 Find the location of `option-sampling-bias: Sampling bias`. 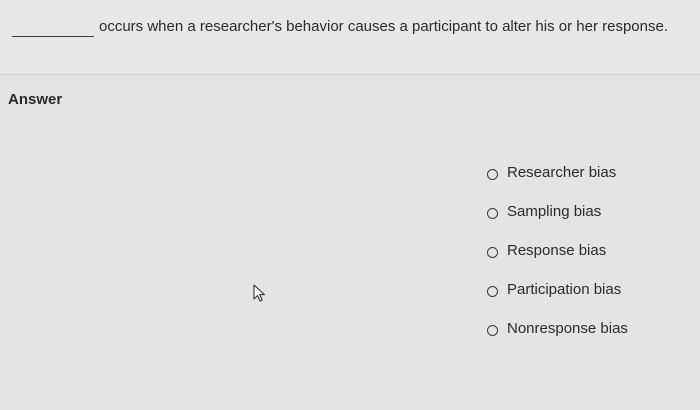

option-sampling-bias: Sampling bias is located at coordinates (587, 222).